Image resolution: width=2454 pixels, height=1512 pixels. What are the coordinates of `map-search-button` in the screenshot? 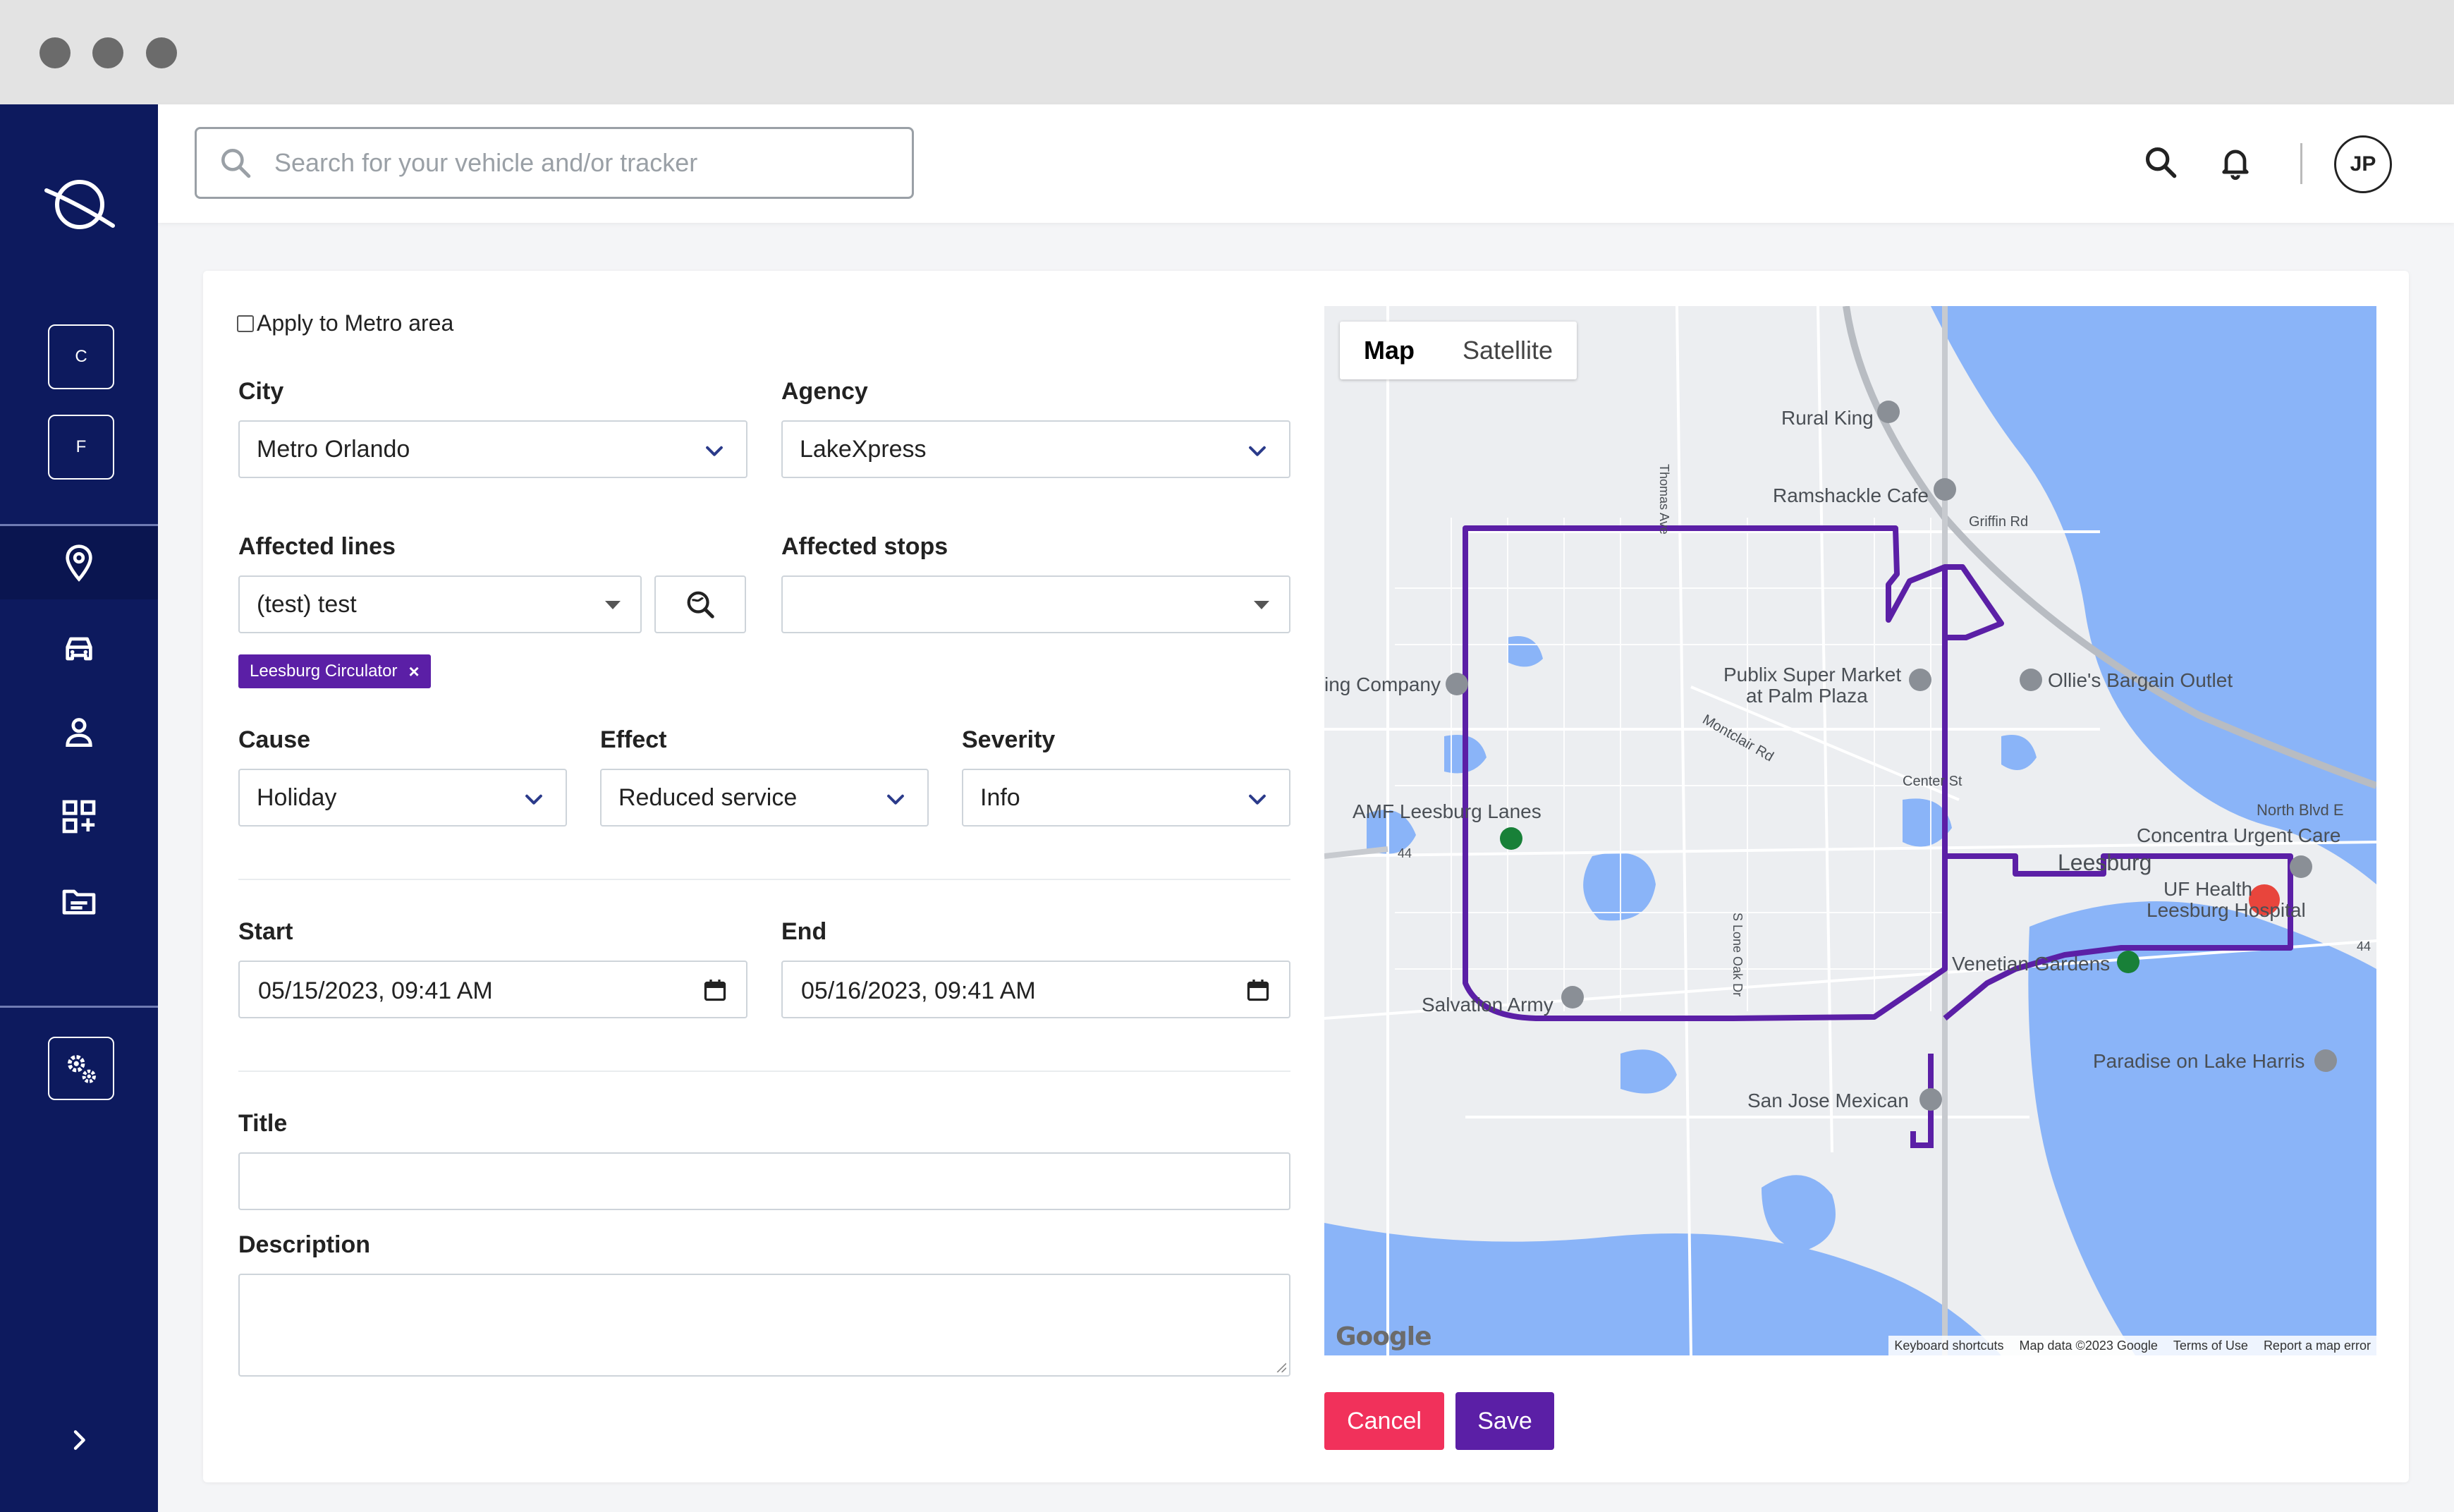 It's located at (700, 604).